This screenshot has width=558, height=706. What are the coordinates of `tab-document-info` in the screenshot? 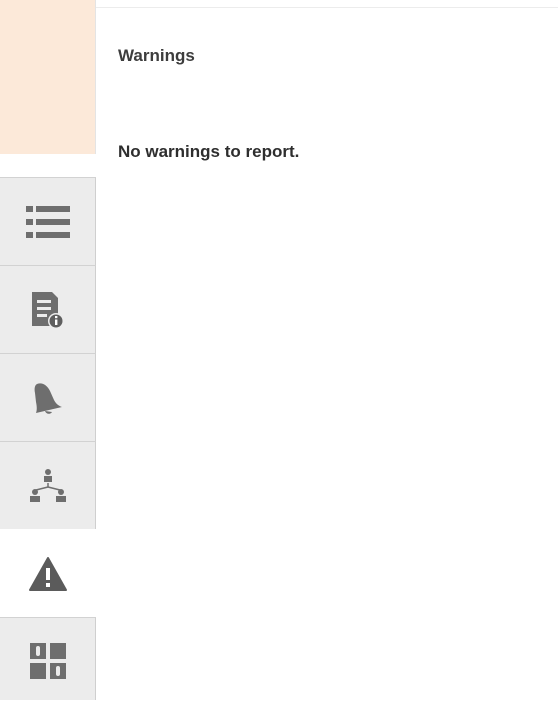 It's located at (48, 309).